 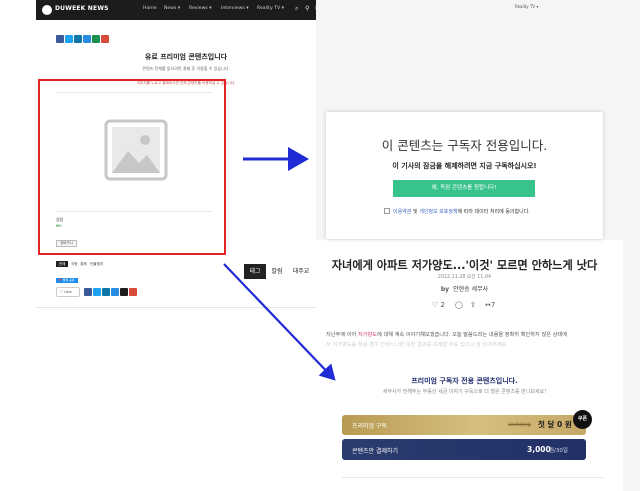 I want to click on arrow-to-premium-section, so click(x=279, y=322).